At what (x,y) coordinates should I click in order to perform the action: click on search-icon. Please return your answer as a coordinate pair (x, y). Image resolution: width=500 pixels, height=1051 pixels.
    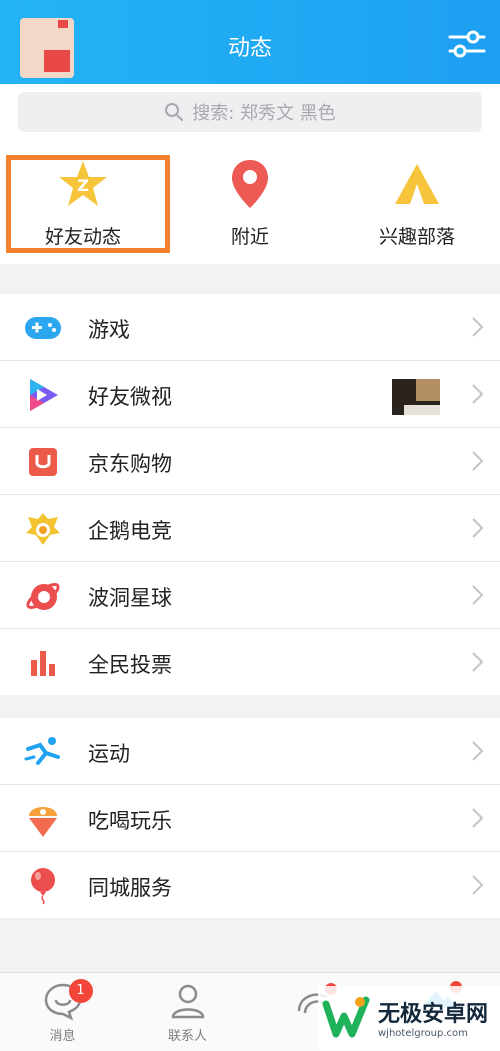
    Looking at the image, I should click on (174, 112).